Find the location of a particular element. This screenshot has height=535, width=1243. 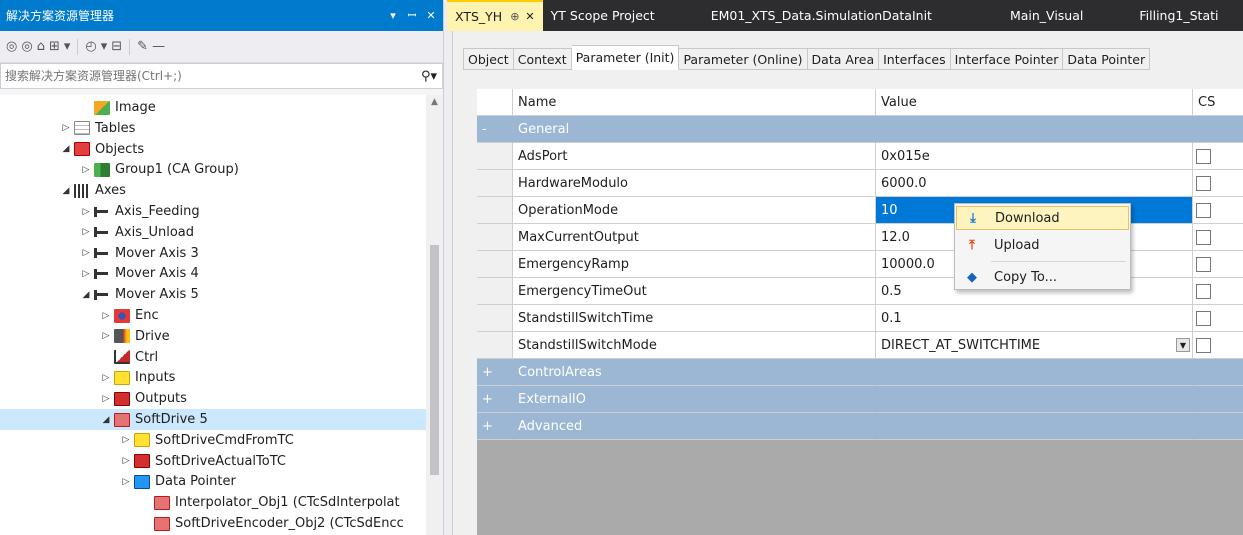

scrollbar-thumb is located at coordinates (434, 360).